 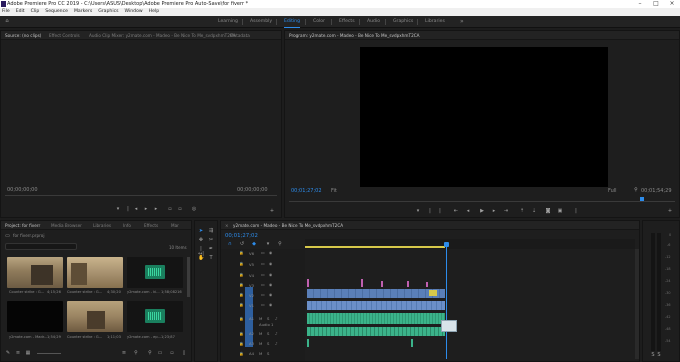 What do you see at coordinates (18, 353) in the screenshot?
I see `list-view-icon: ≡` at bounding box center [18, 353].